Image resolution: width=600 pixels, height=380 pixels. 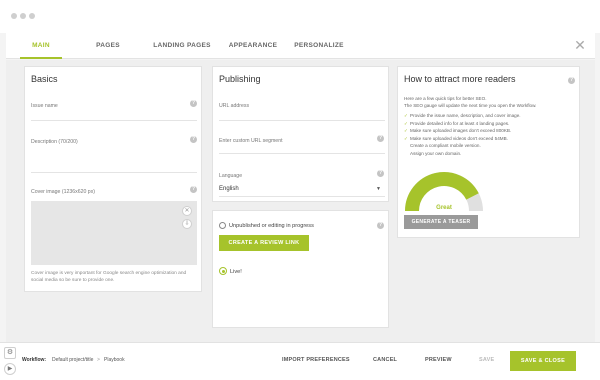 What do you see at coordinates (72, 360) in the screenshot?
I see `breadcrumb-item: Default project/title` at bounding box center [72, 360].